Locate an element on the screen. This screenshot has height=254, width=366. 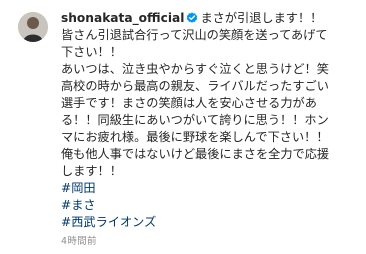
user-avatar is located at coordinates (33, 27).